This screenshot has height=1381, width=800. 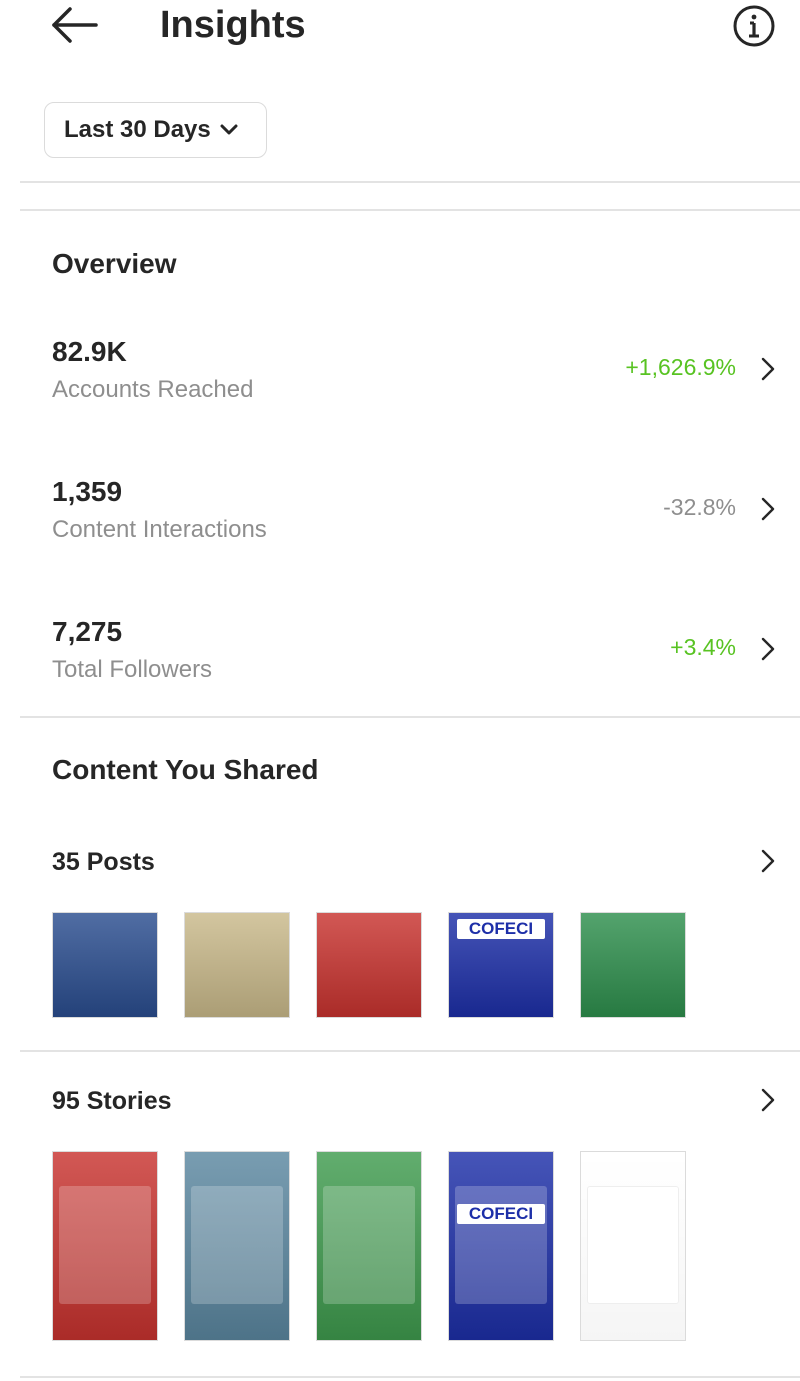 What do you see at coordinates (400, 1107) in the screenshot?
I see `stories-row: 95 Stories` at bounding box center [400, 1107].